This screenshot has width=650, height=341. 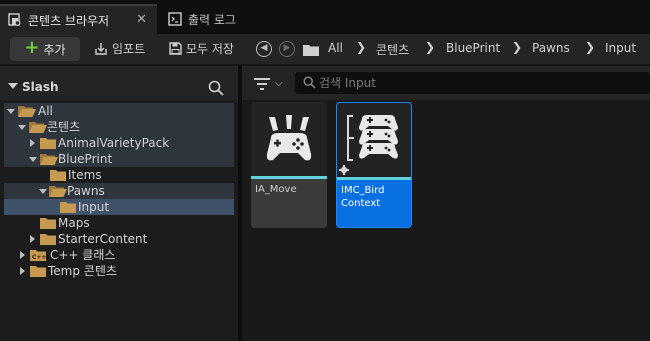 I want to click on cpp-folder-icon: C++, so click(x=38, y=255).